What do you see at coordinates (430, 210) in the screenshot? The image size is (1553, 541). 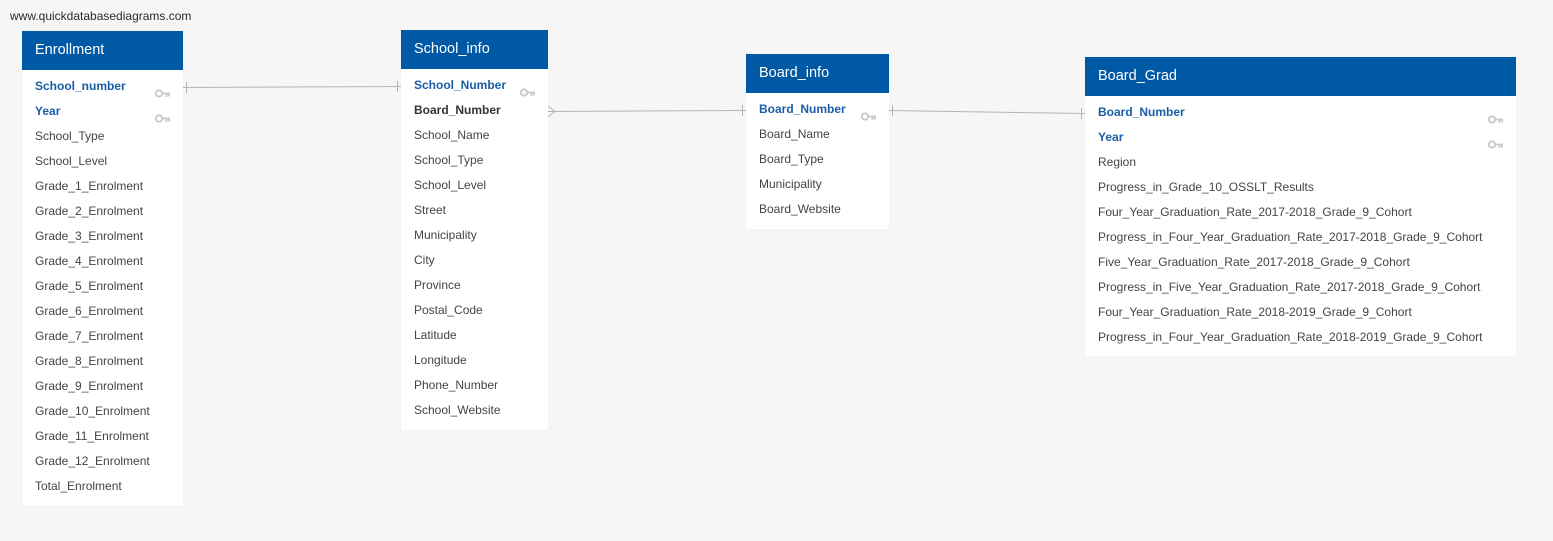 I see `column-name: Street` at bounding box center [430, 210].